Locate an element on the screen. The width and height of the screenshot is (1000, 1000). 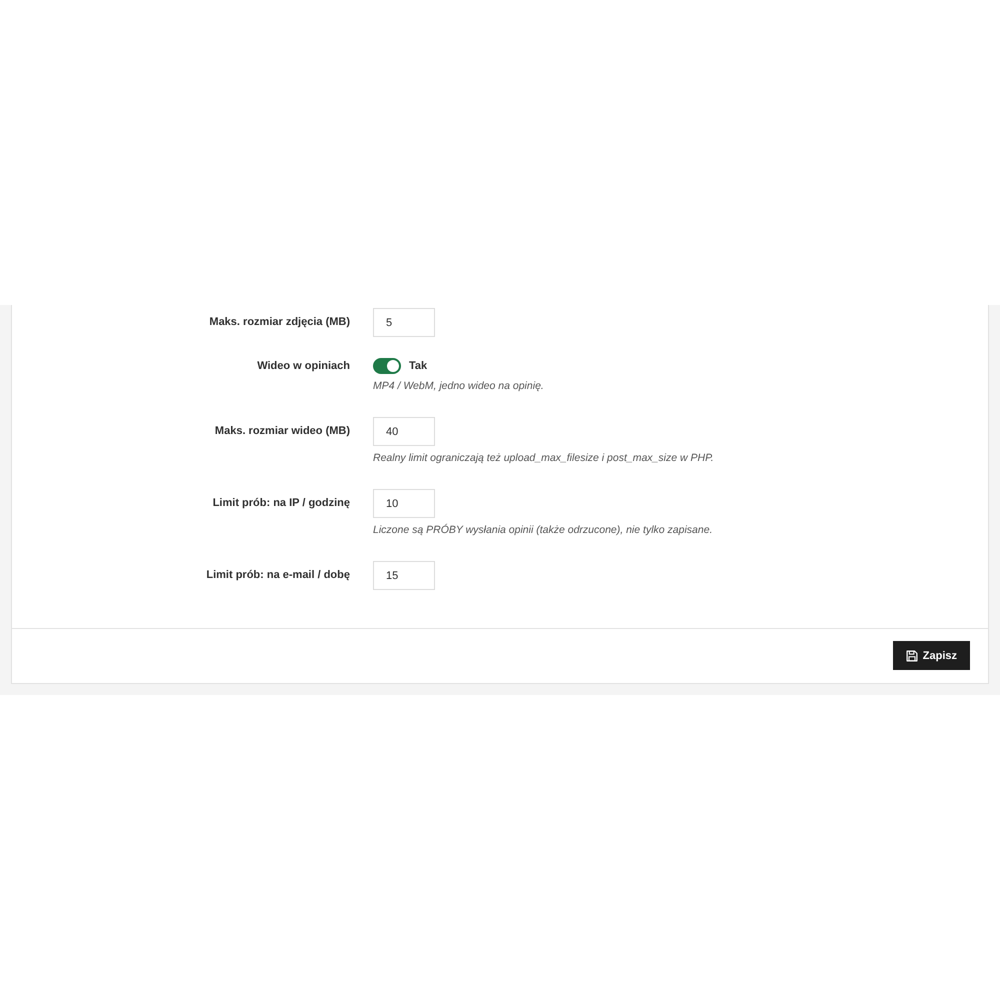
field-label: Maks. rozmiar zdjęcia (MB) is located at coordinates (279, 322).